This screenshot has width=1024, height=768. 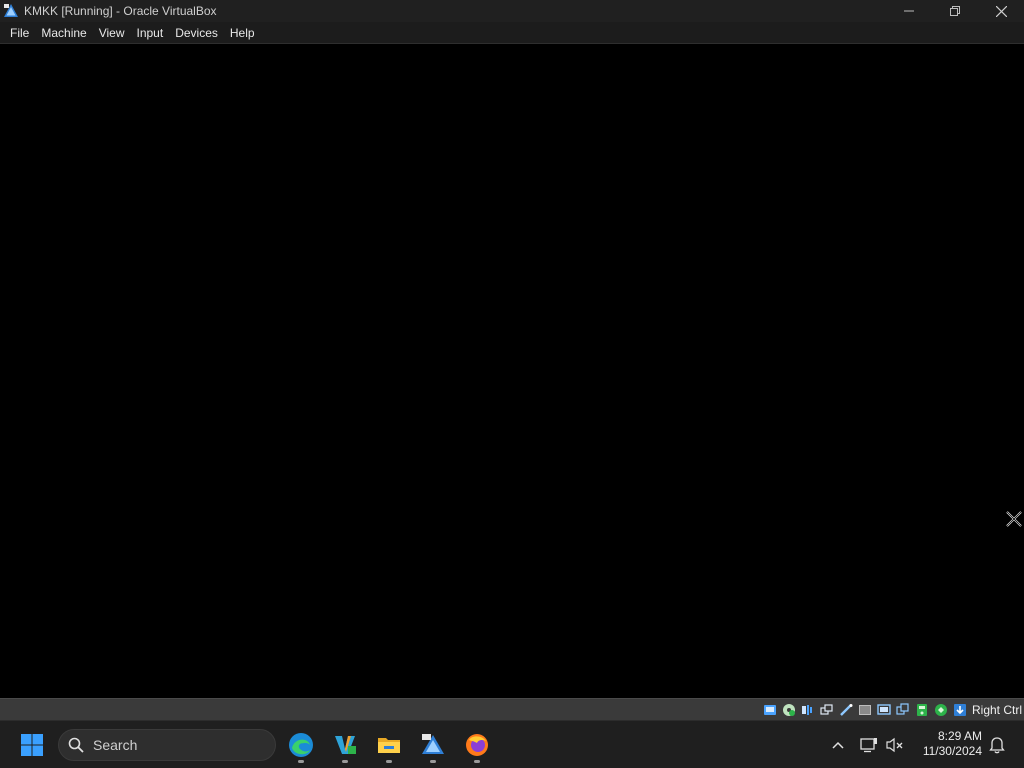 I want to click on menu-machine: Machine, so click(x=63, y=33).